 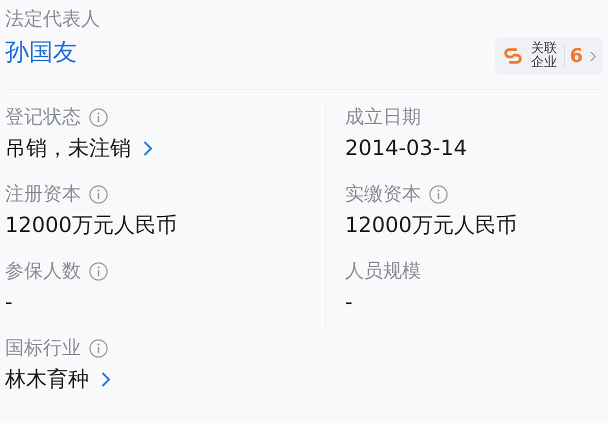 What do you see at coordinates (43, 117) in the screenshot?
I see `field-label: 登记状态` at bounding box center [43, 117].